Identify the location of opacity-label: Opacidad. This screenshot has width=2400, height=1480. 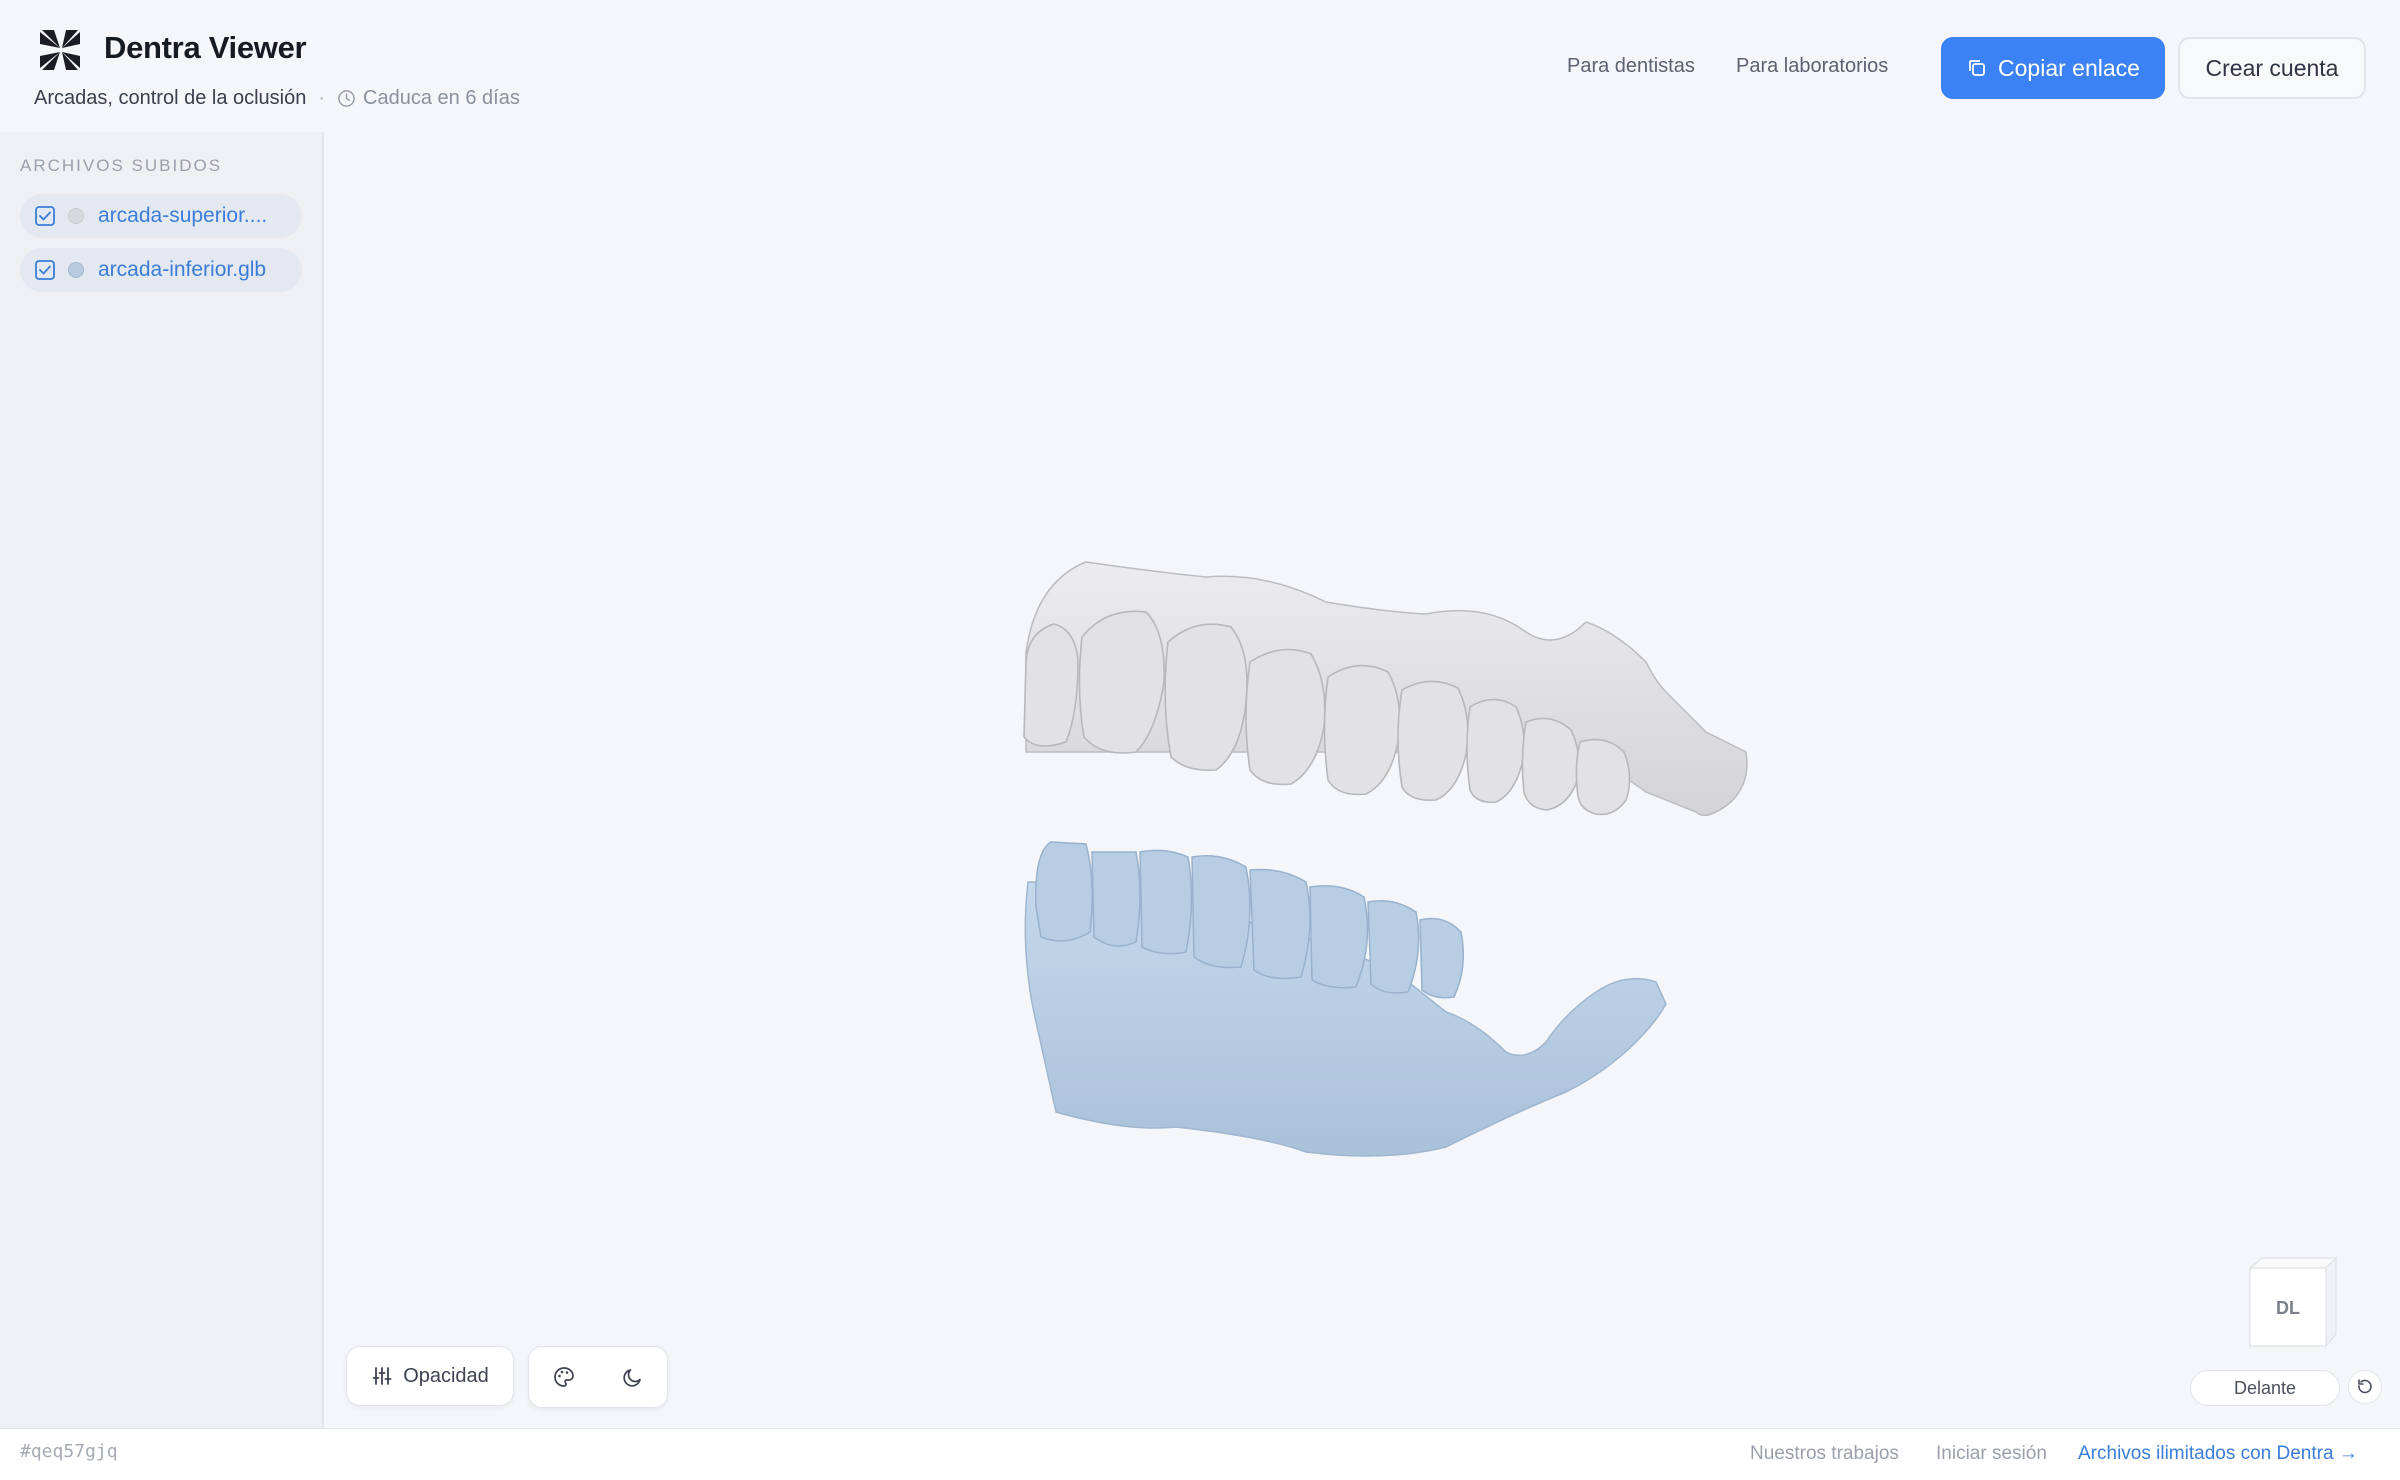
(446, 1375).